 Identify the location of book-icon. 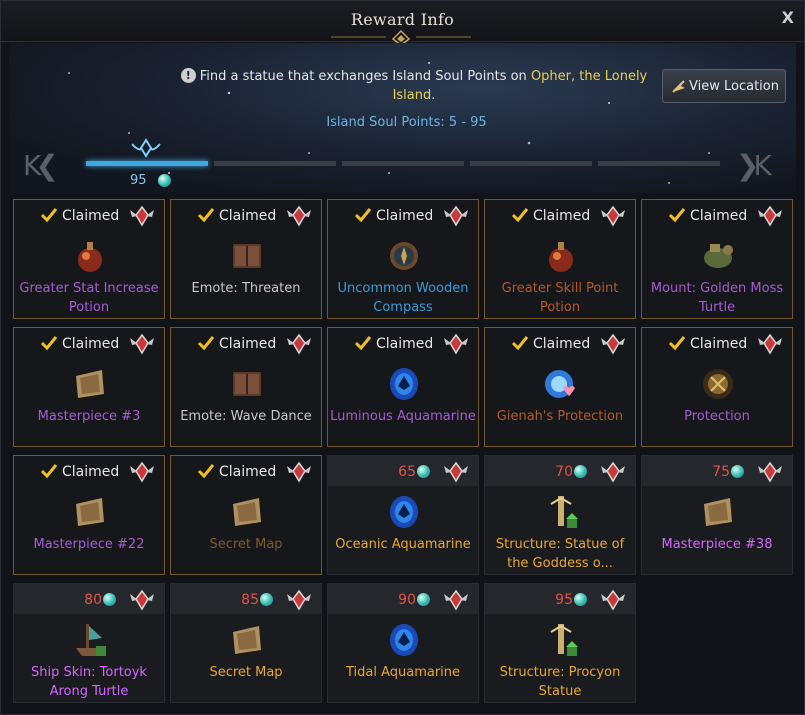
(247, 256).